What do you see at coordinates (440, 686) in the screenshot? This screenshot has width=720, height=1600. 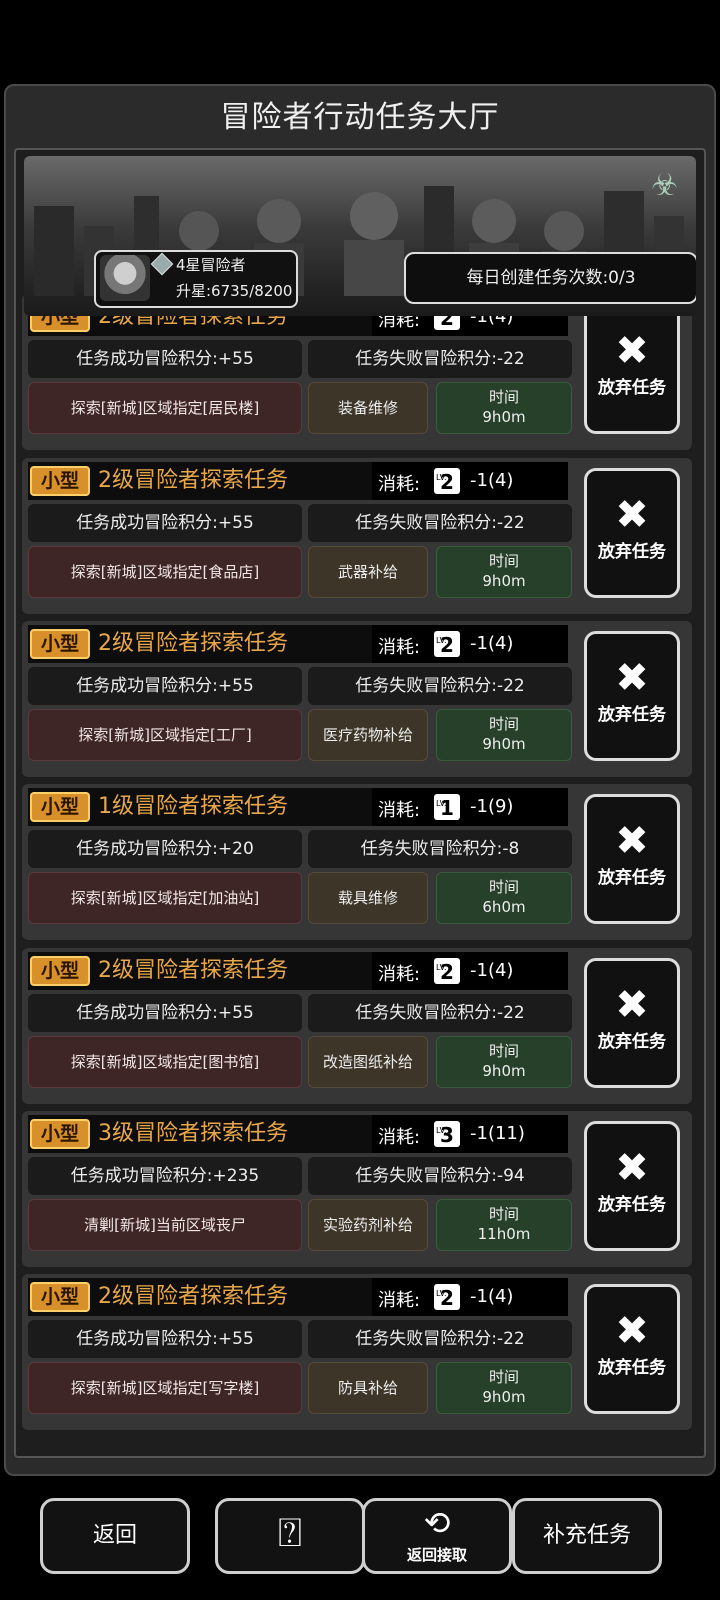 I see `failure-points: 任务失败冒险积分:-22` at bounding box center [440, 686].